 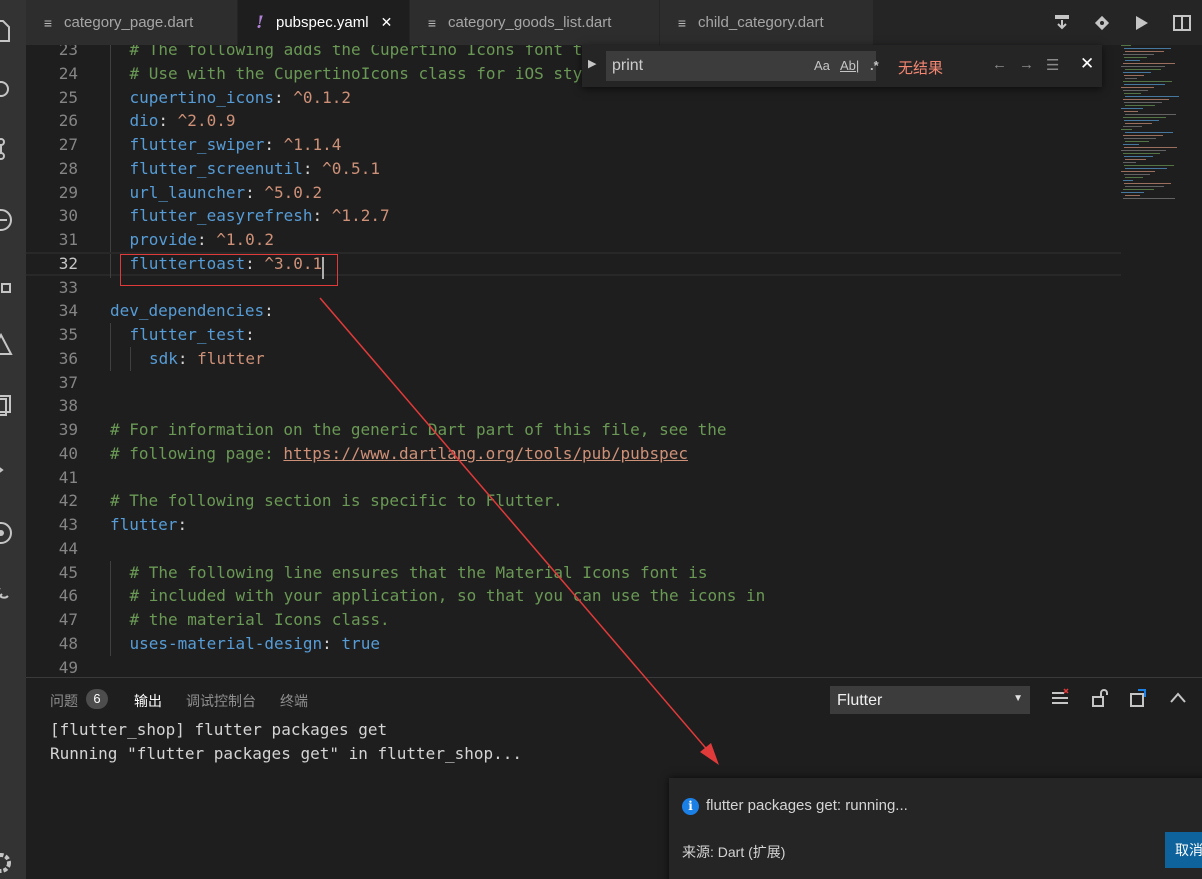 What do you see at coordinates (1026, 64) in the screenshot?
I see `arrow-right-icon: →` at bounding box center [1026, 64].